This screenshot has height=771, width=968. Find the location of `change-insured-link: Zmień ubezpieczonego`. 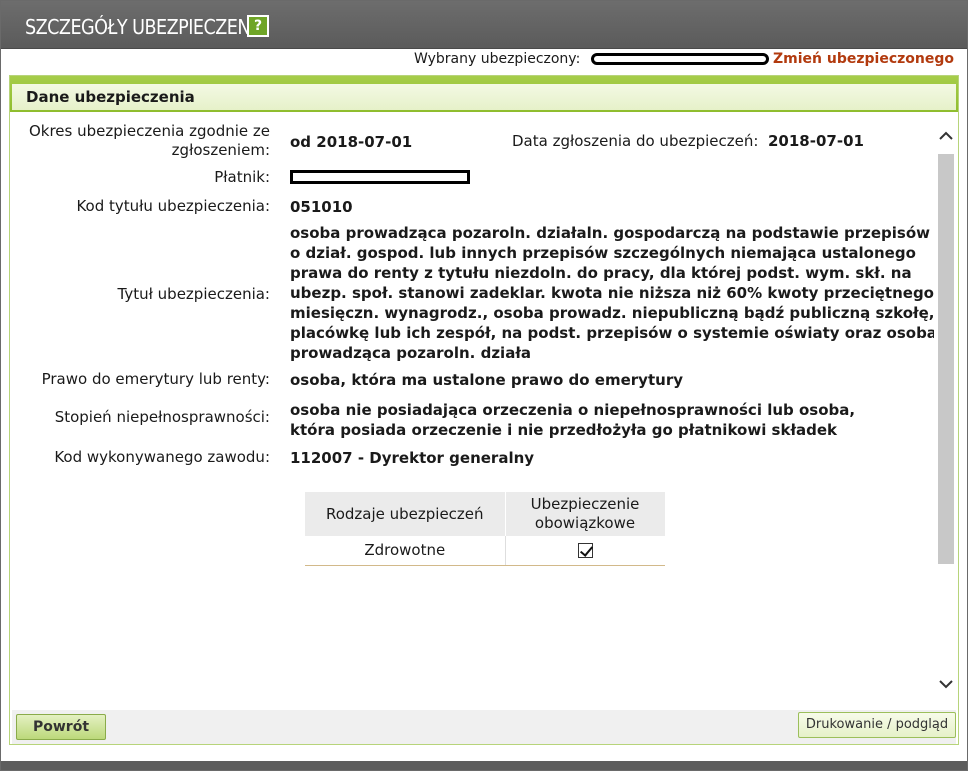

change-insured-link: Zmień ubezpieczonego is located at coordinates (863, 59).